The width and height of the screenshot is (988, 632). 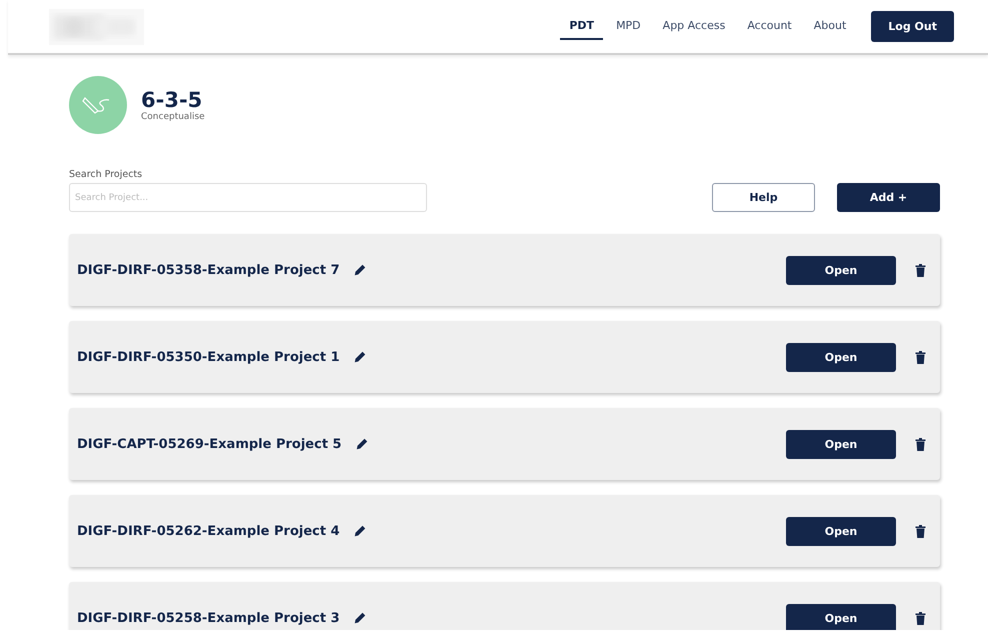 I want to click on help-button: Help, so click(x=763, y=197).